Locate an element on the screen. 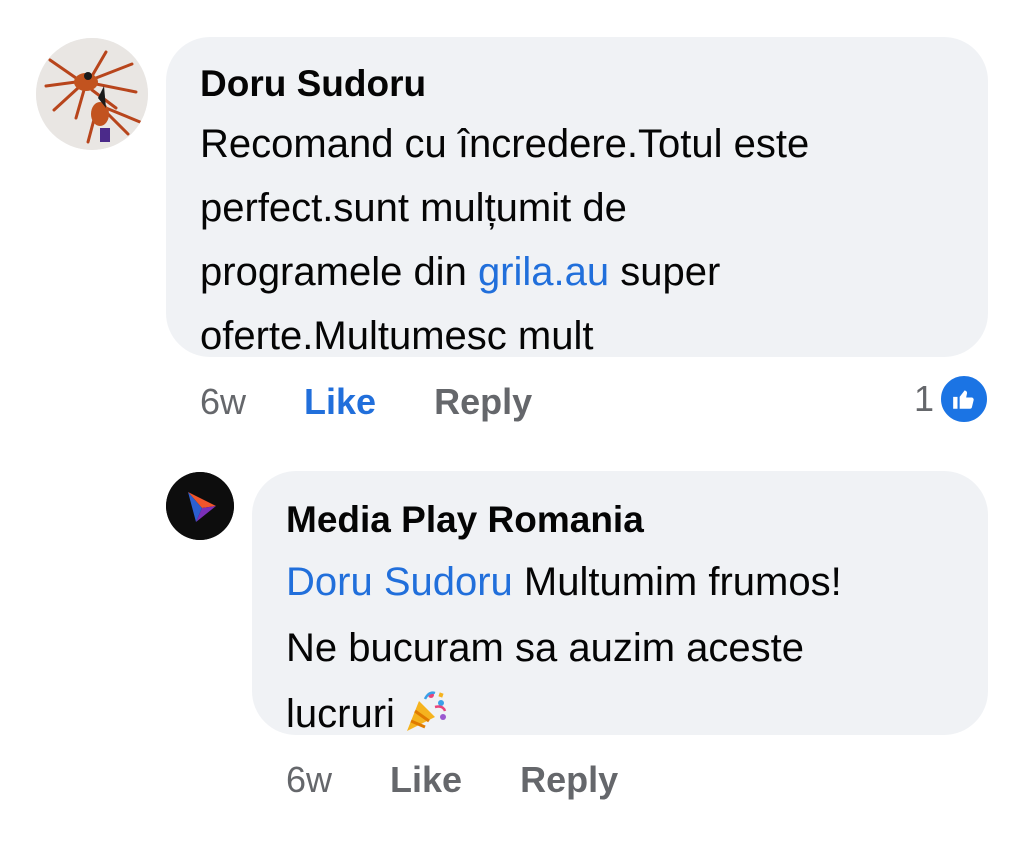 The width and height of the screenshot is (1024, 842). comment-line: programele din grila.au super is located at coordinates (577, 272).